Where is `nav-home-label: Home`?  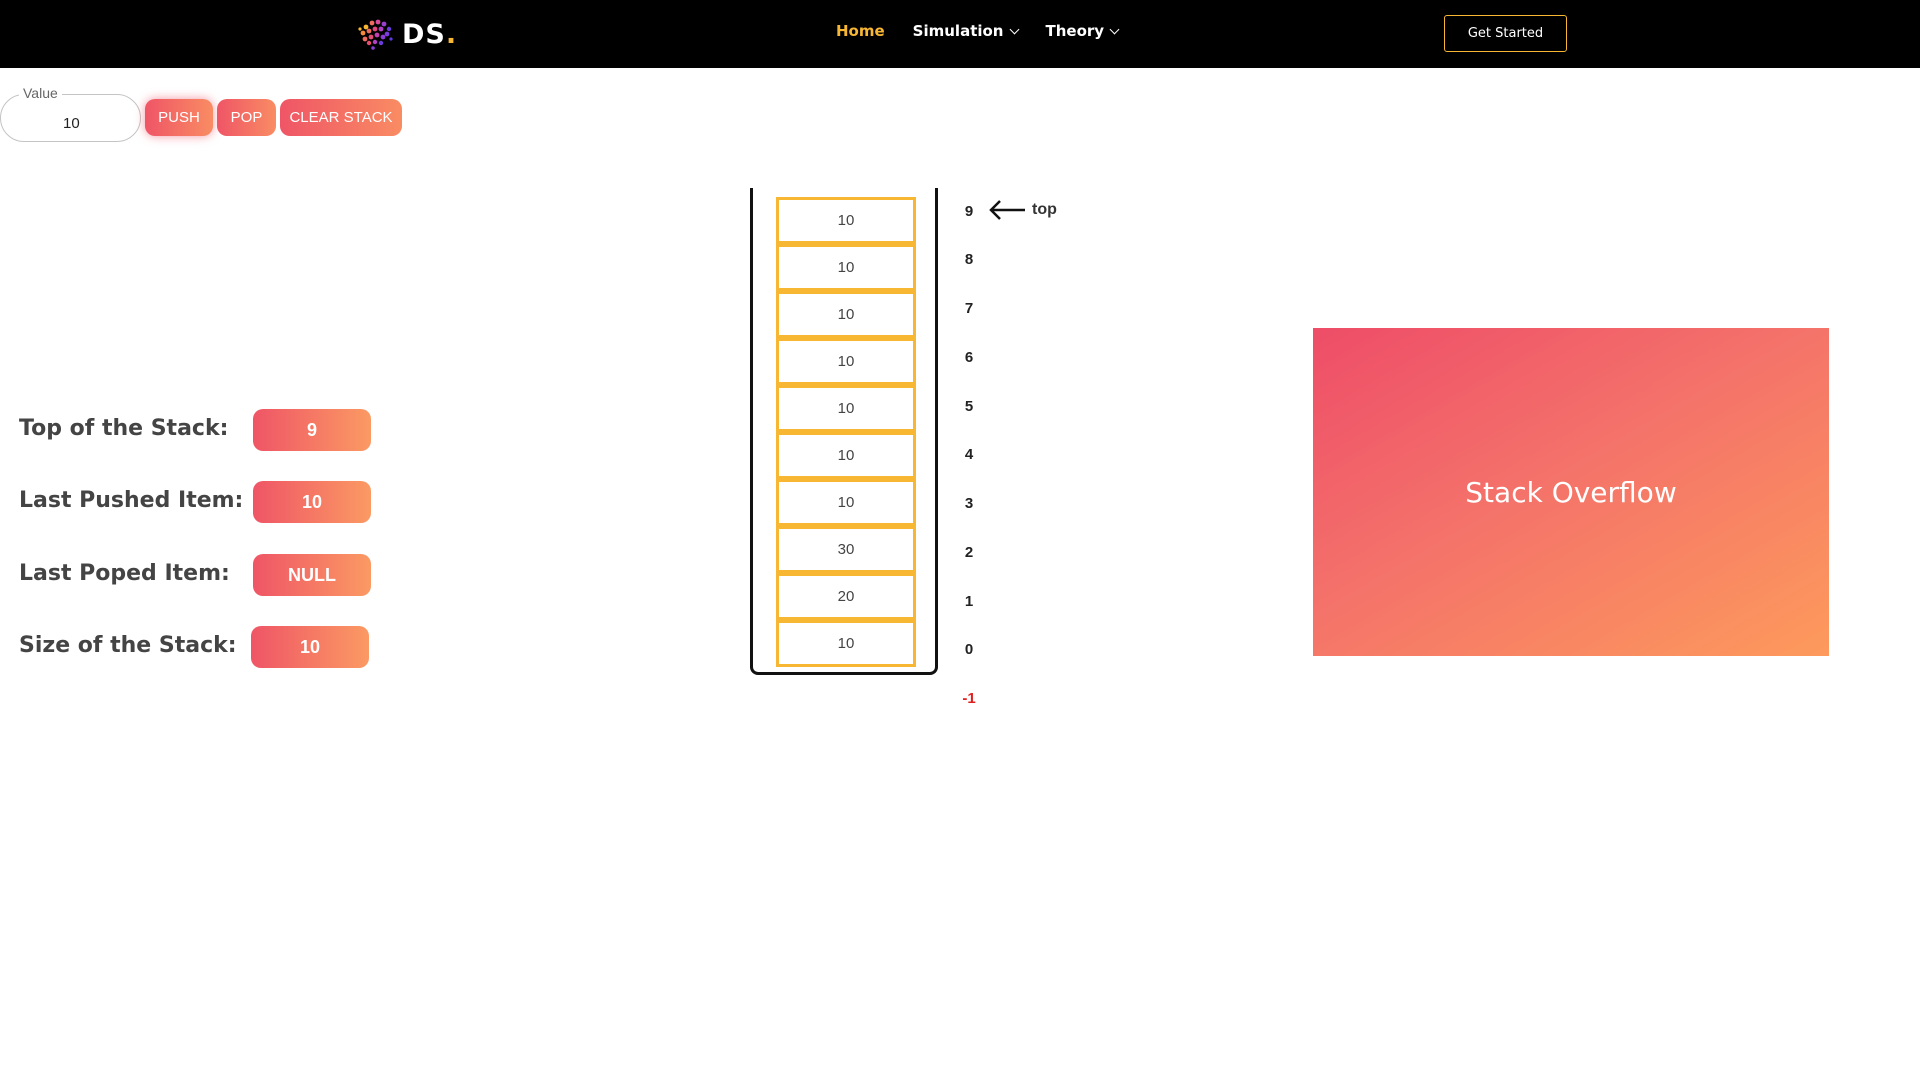
nav-home-label: Home is located at coordinates (860, 31).